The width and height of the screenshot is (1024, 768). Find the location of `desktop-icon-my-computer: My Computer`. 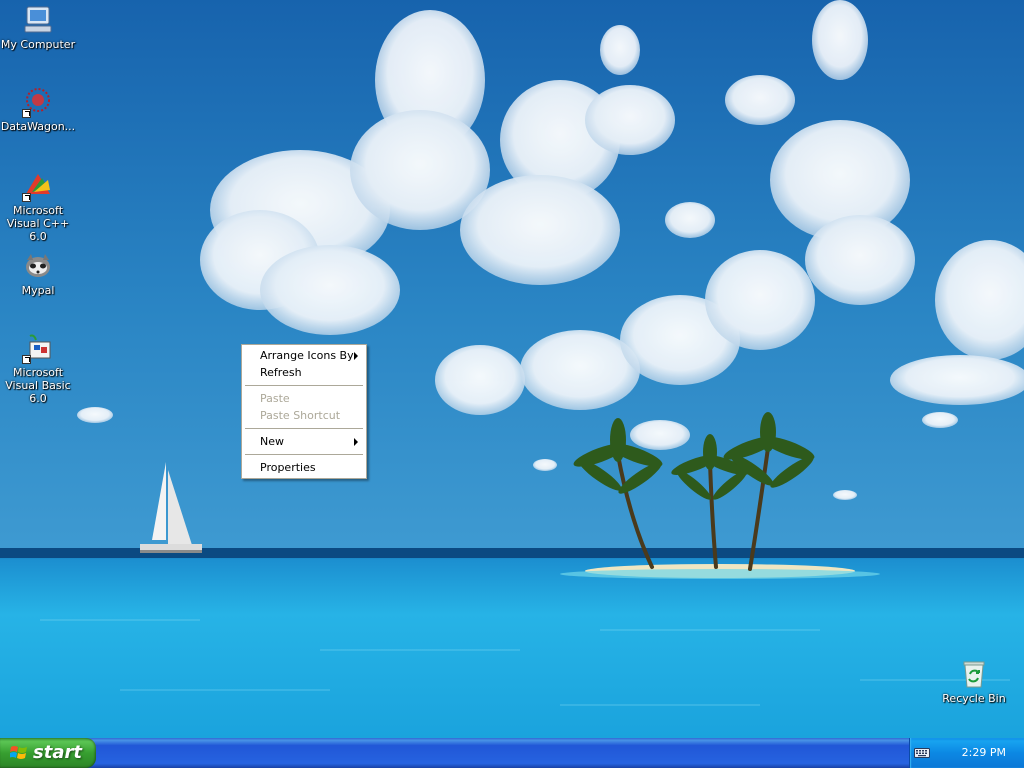

desktop-icon-my-computer: My Computer is located at coordinates (38, 27).